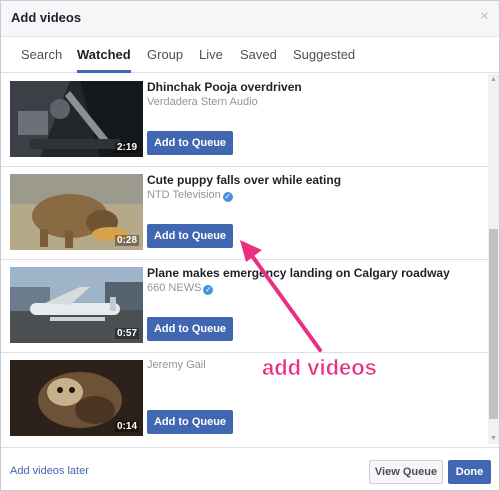 This screenshot has width=500, height=491. What do you see at coordinates (493, 324) in the screenshot?
I see `scrollbar-thumb` at bounding box center [493, 324].